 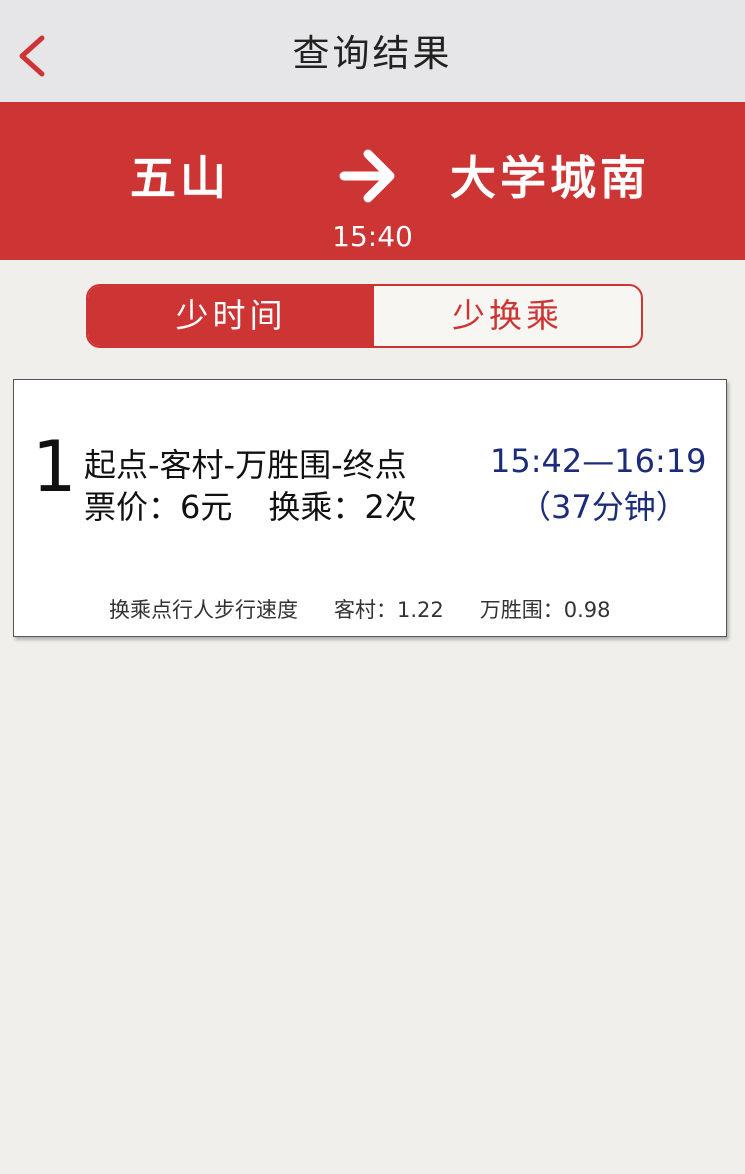 I want to click on time-range: 15:42—16:19, so click(x=598, y=461).